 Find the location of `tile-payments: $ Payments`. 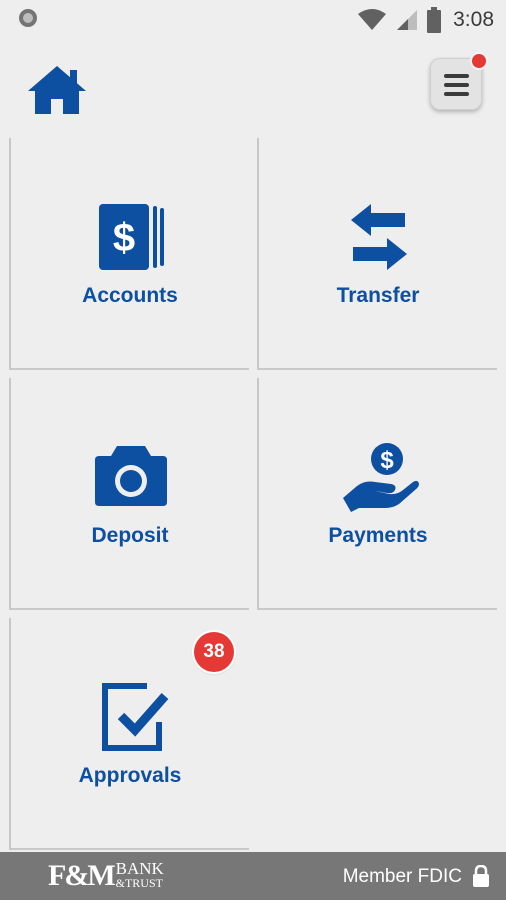

tile-payments: $ Payments is located at coordinates (377, 494).